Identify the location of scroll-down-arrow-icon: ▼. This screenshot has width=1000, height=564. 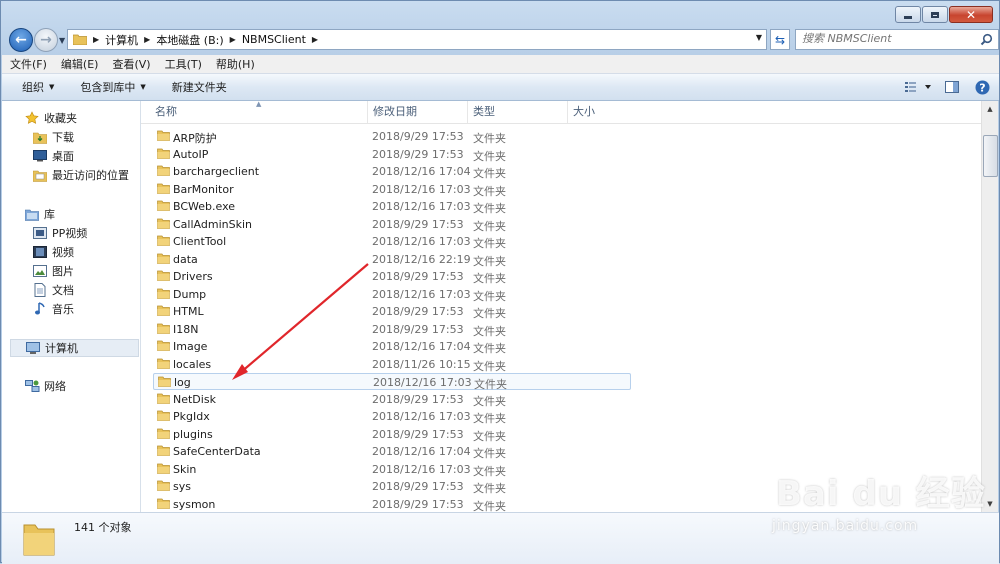
(990, 504).